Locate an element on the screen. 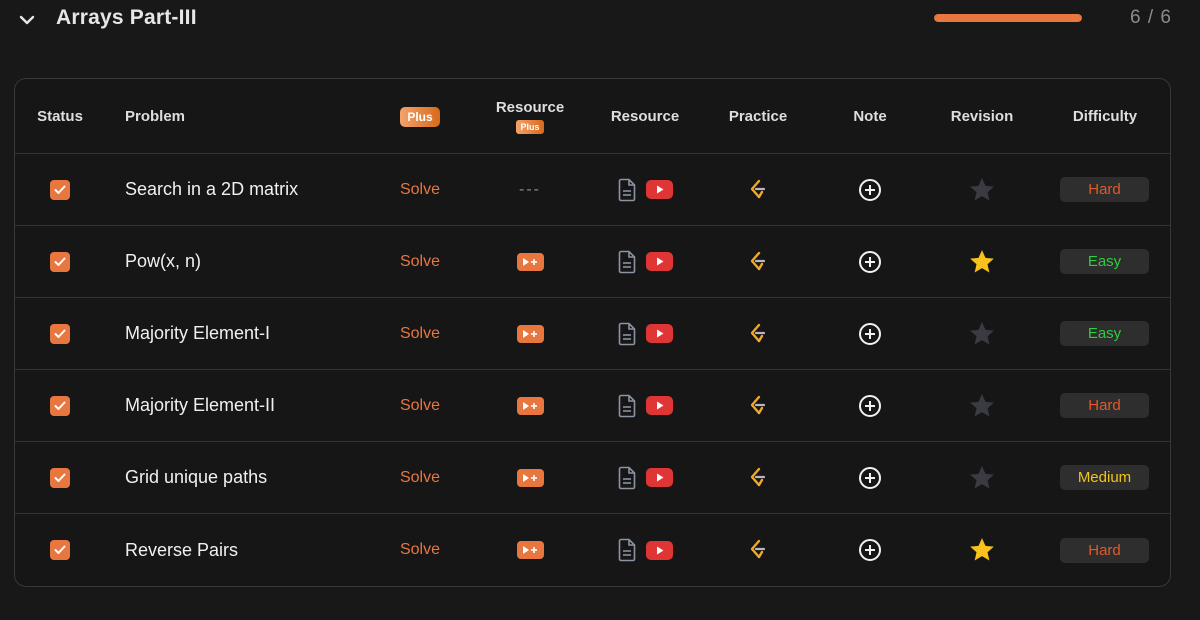  difficulty-badge: Medium is located at coordinates (1104, 477).